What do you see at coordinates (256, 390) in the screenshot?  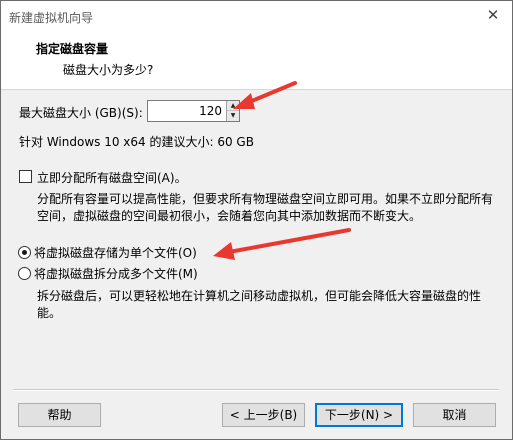 I see `footer-divider` at bounding box center [256, 390].